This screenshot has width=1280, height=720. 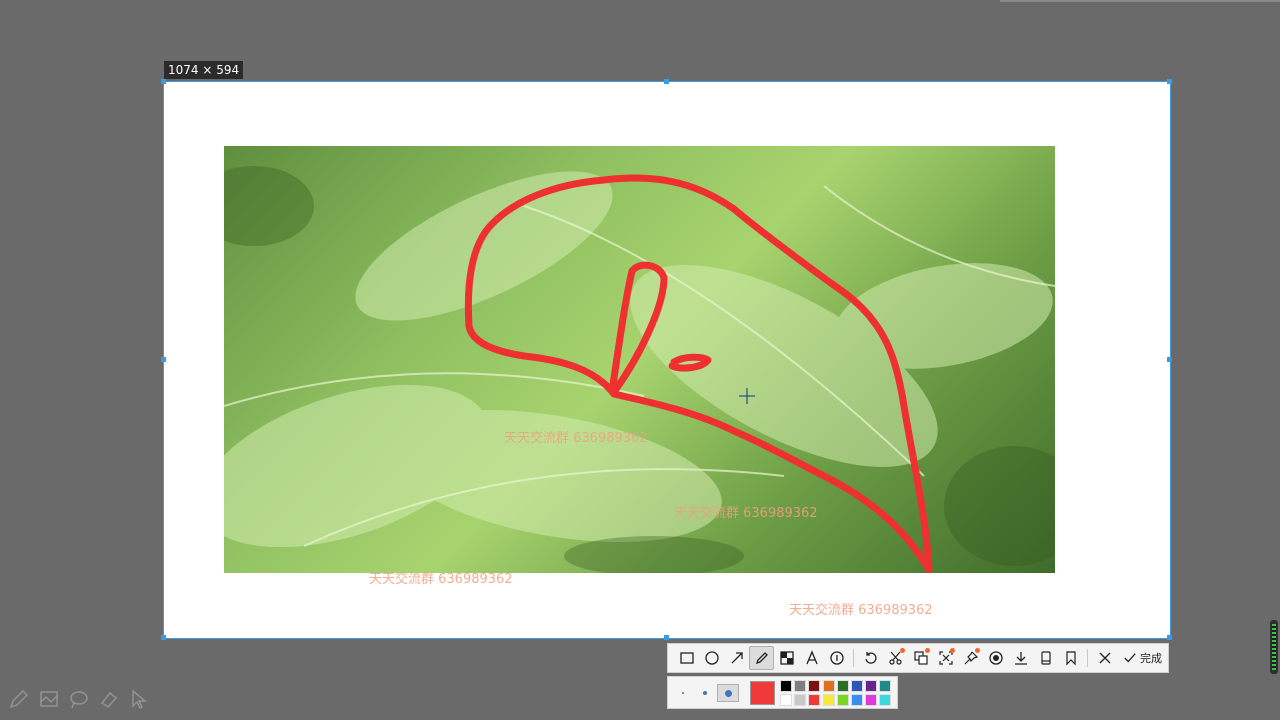 What do you see at coordinates (19, 699) in the screenshot?
I see `pencil-icon` at bounding box center [19, 699].